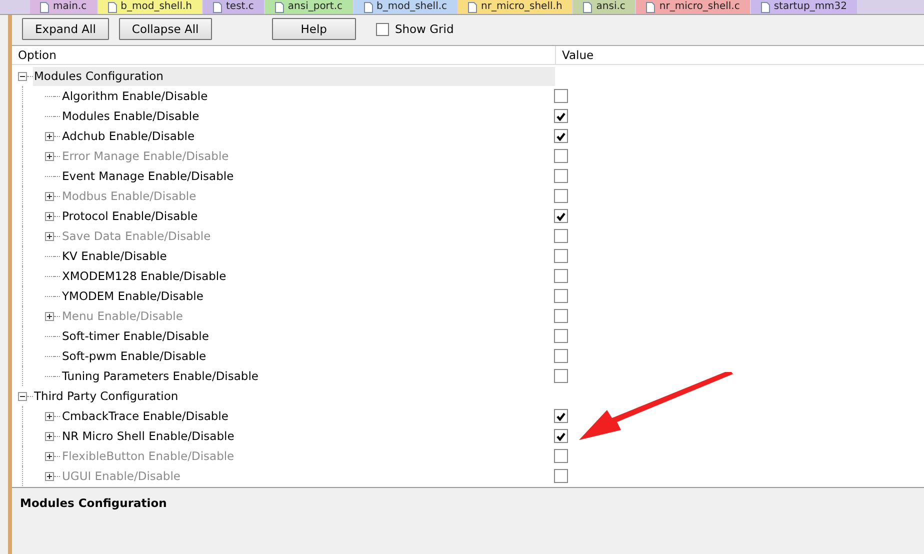 The width and height of the screenshot is (924, 554). I want to click on tree-group-label: Modules Configuration, so click(294, 76).